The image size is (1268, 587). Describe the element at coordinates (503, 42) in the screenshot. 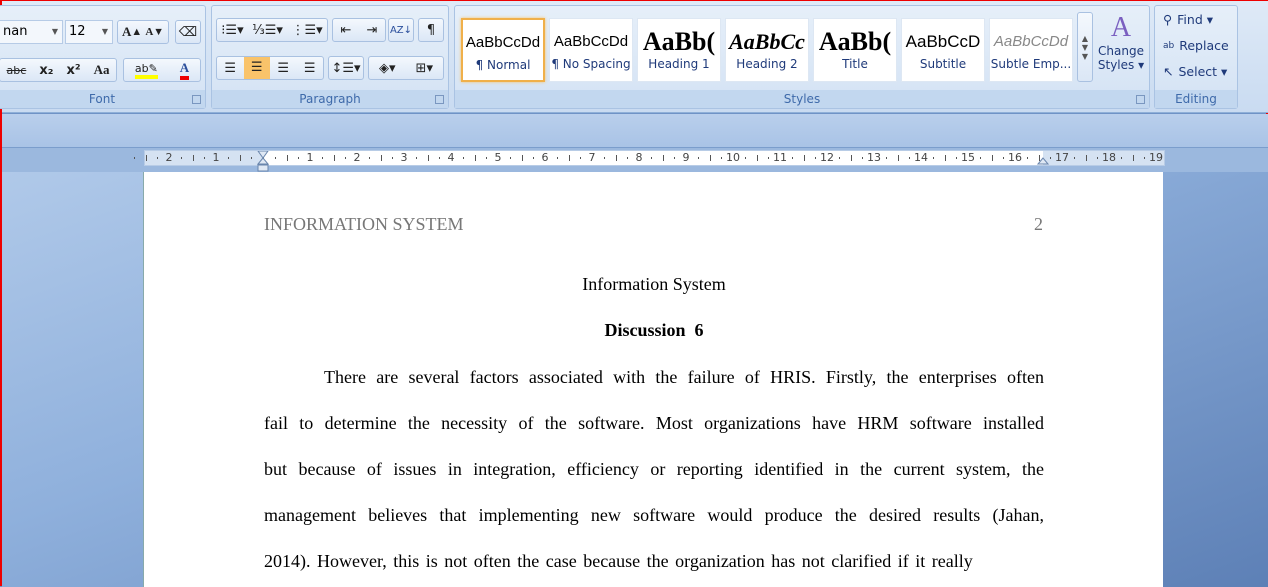

I see `style-sample: AaBbCcDd` at that location.